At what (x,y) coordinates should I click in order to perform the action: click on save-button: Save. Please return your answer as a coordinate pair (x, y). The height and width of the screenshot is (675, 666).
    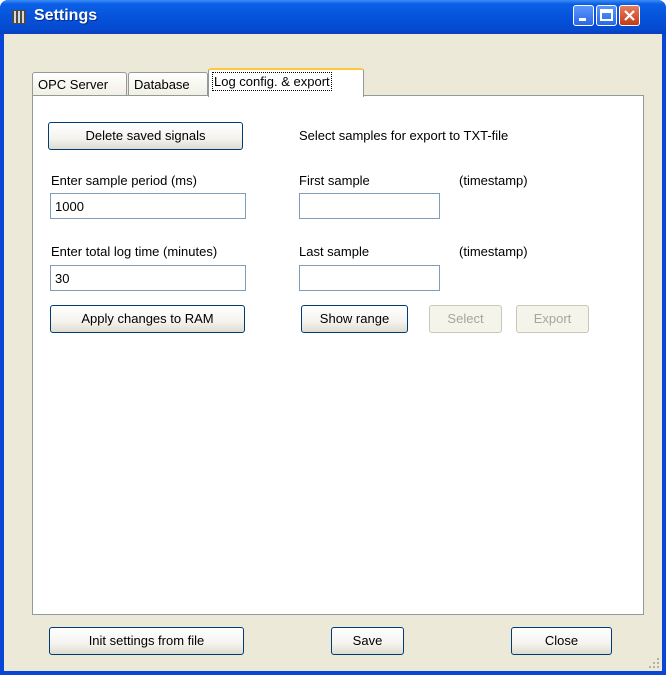
    Looking at the image, I should click on (367, 641).